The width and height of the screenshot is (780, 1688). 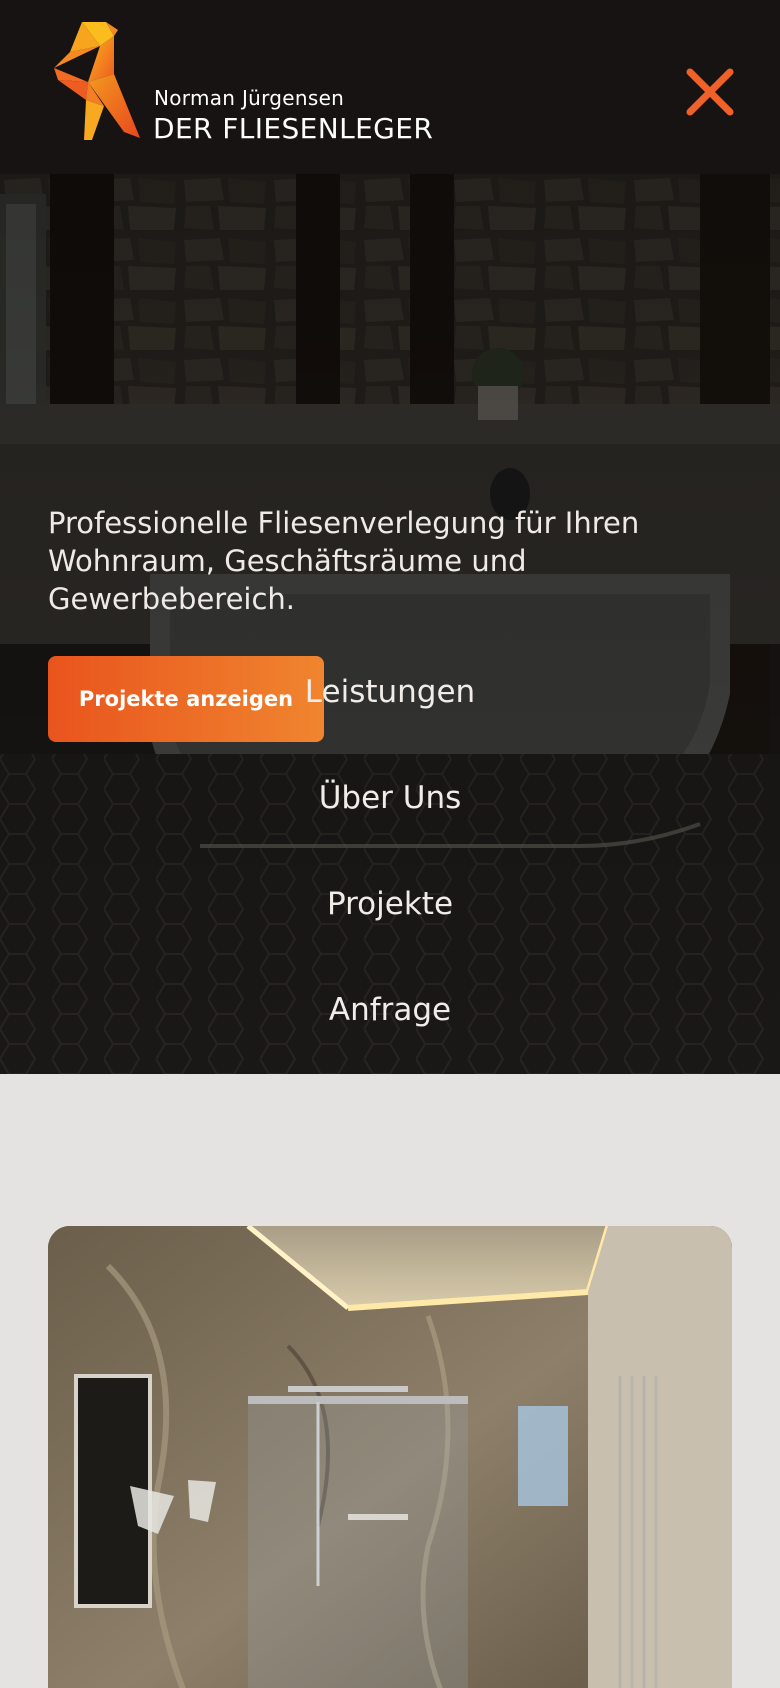 I want to click on close-icon, so click(x=710, y=92).